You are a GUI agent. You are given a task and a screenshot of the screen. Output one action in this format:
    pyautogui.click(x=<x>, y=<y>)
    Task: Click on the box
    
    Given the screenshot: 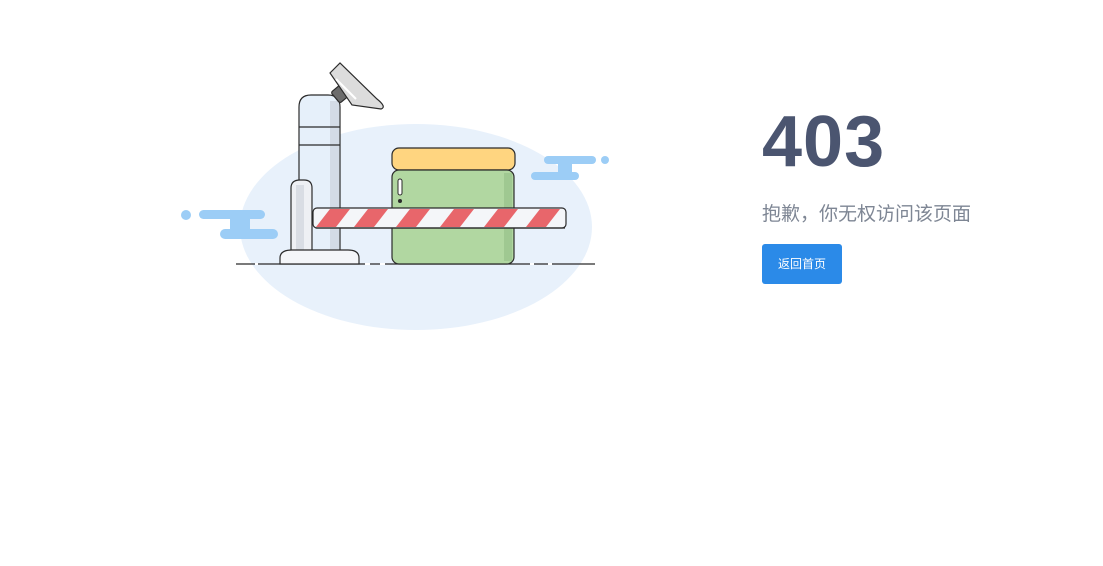 What is the action you would take?
    pyautogui.click(x=453, y=206)
    